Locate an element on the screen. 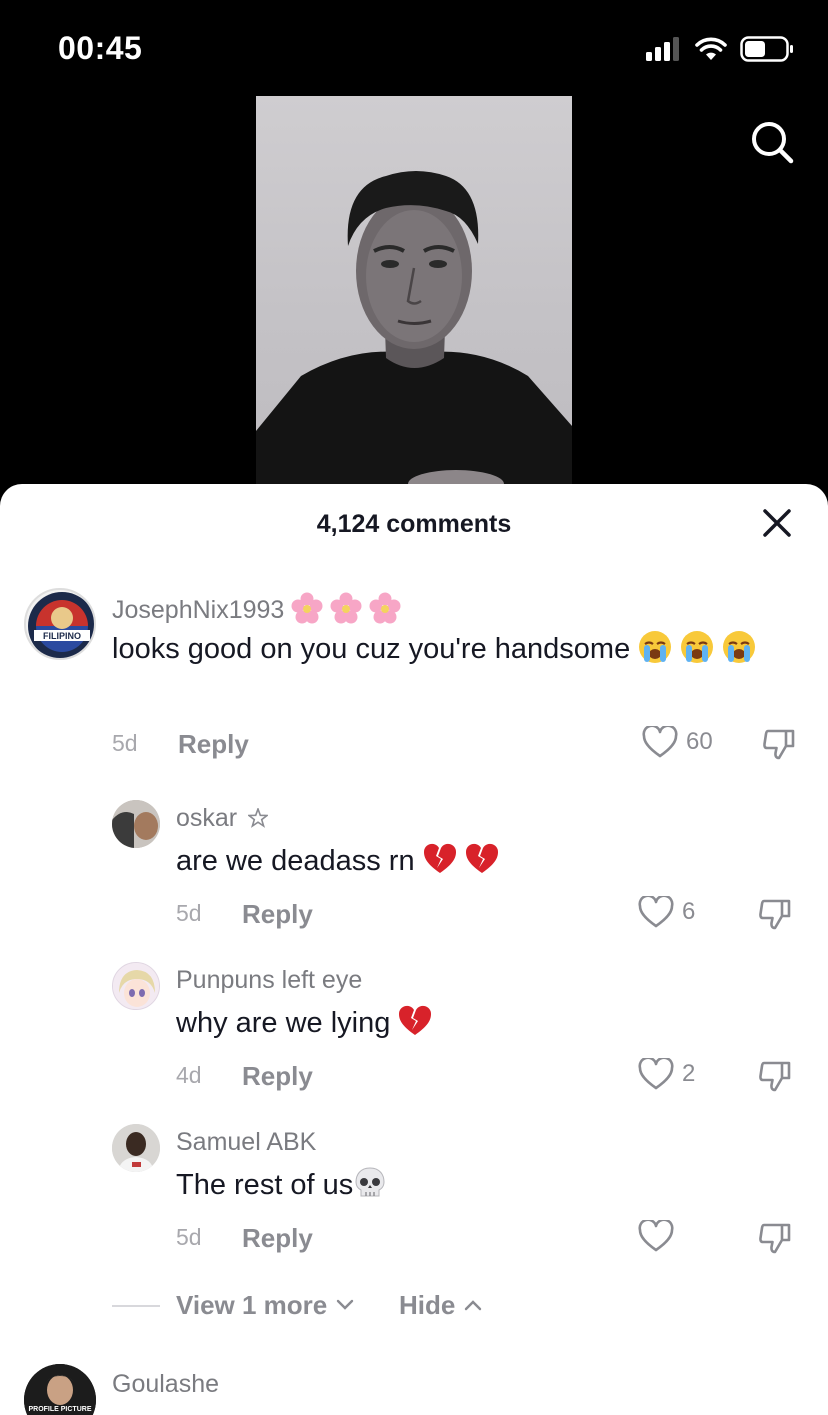 The image size is (828, 1415). reply-username: Samuel ABK is located at coordinates (246, 1142).